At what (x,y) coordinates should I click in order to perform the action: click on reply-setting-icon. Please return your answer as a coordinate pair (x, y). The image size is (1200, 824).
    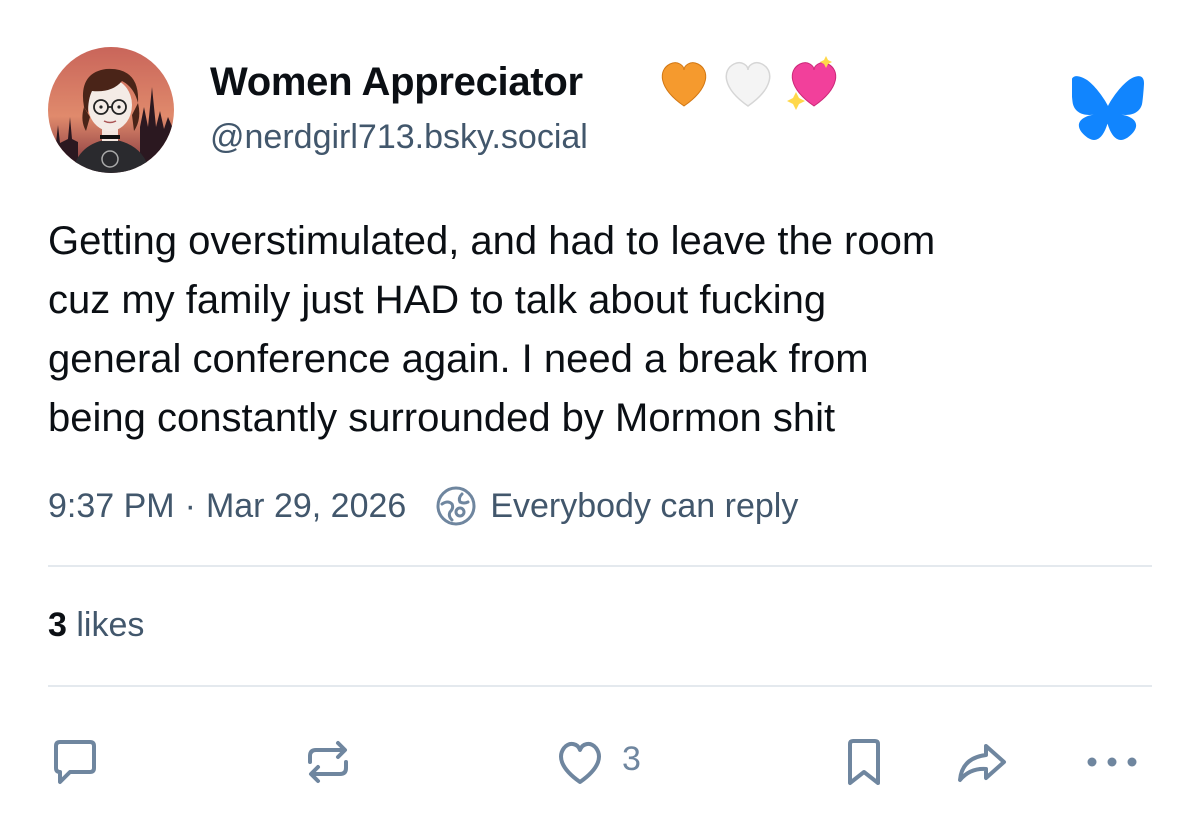
    Looking at the image, I should click on (456, 506).